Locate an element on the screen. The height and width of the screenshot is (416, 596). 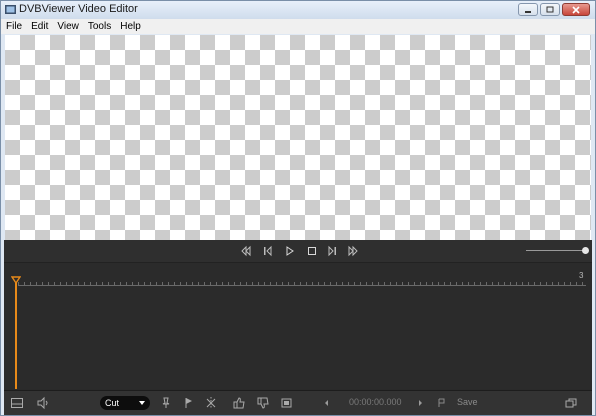
speaker-icon is located at coordinates (42, 403).